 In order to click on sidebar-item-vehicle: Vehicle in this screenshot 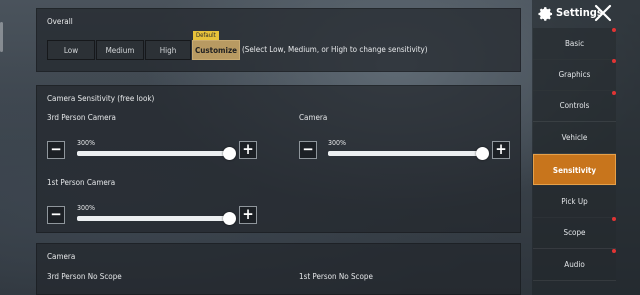, I will do `click(574, 138)`.